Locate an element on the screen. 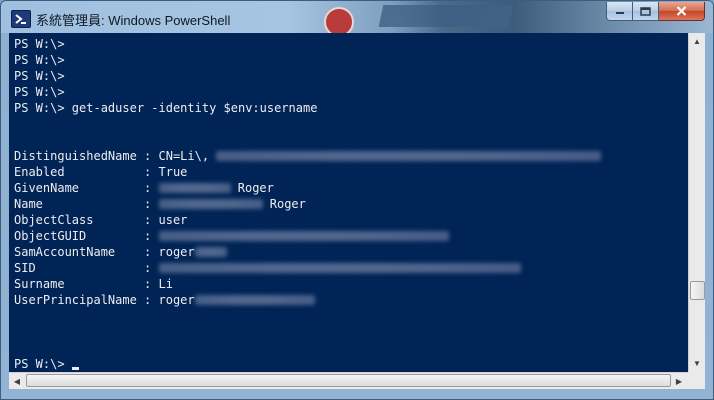  console-line-distinguishedname: DistinguishedName : CN=Li\, is located at coordinates (308, 156).